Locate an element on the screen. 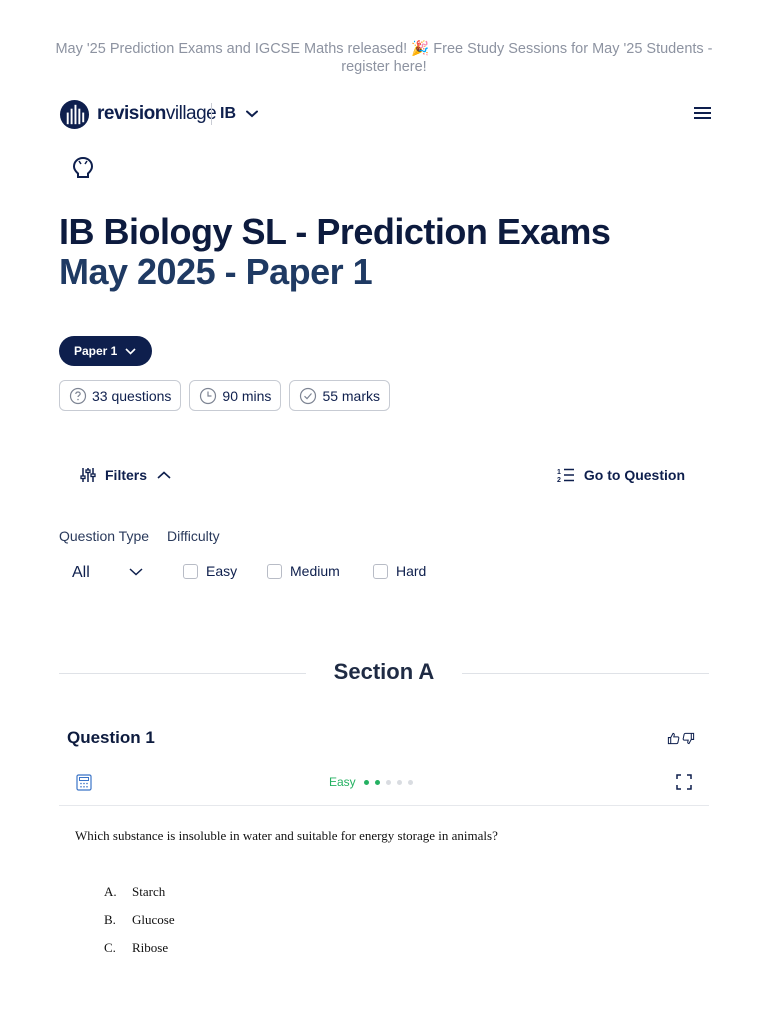 This screenshot has height=1024, width=768. lightbulb-icon is located at coordinates (83, 167).